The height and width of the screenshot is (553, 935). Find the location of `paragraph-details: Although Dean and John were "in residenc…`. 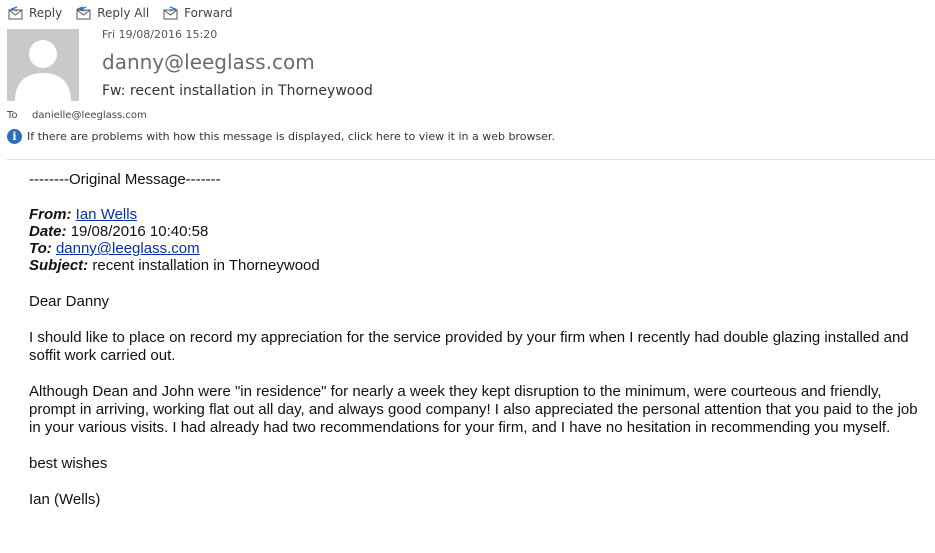

paragraph-details: Although Dean and John were "in residenc… is located at coordinates (473, 409).